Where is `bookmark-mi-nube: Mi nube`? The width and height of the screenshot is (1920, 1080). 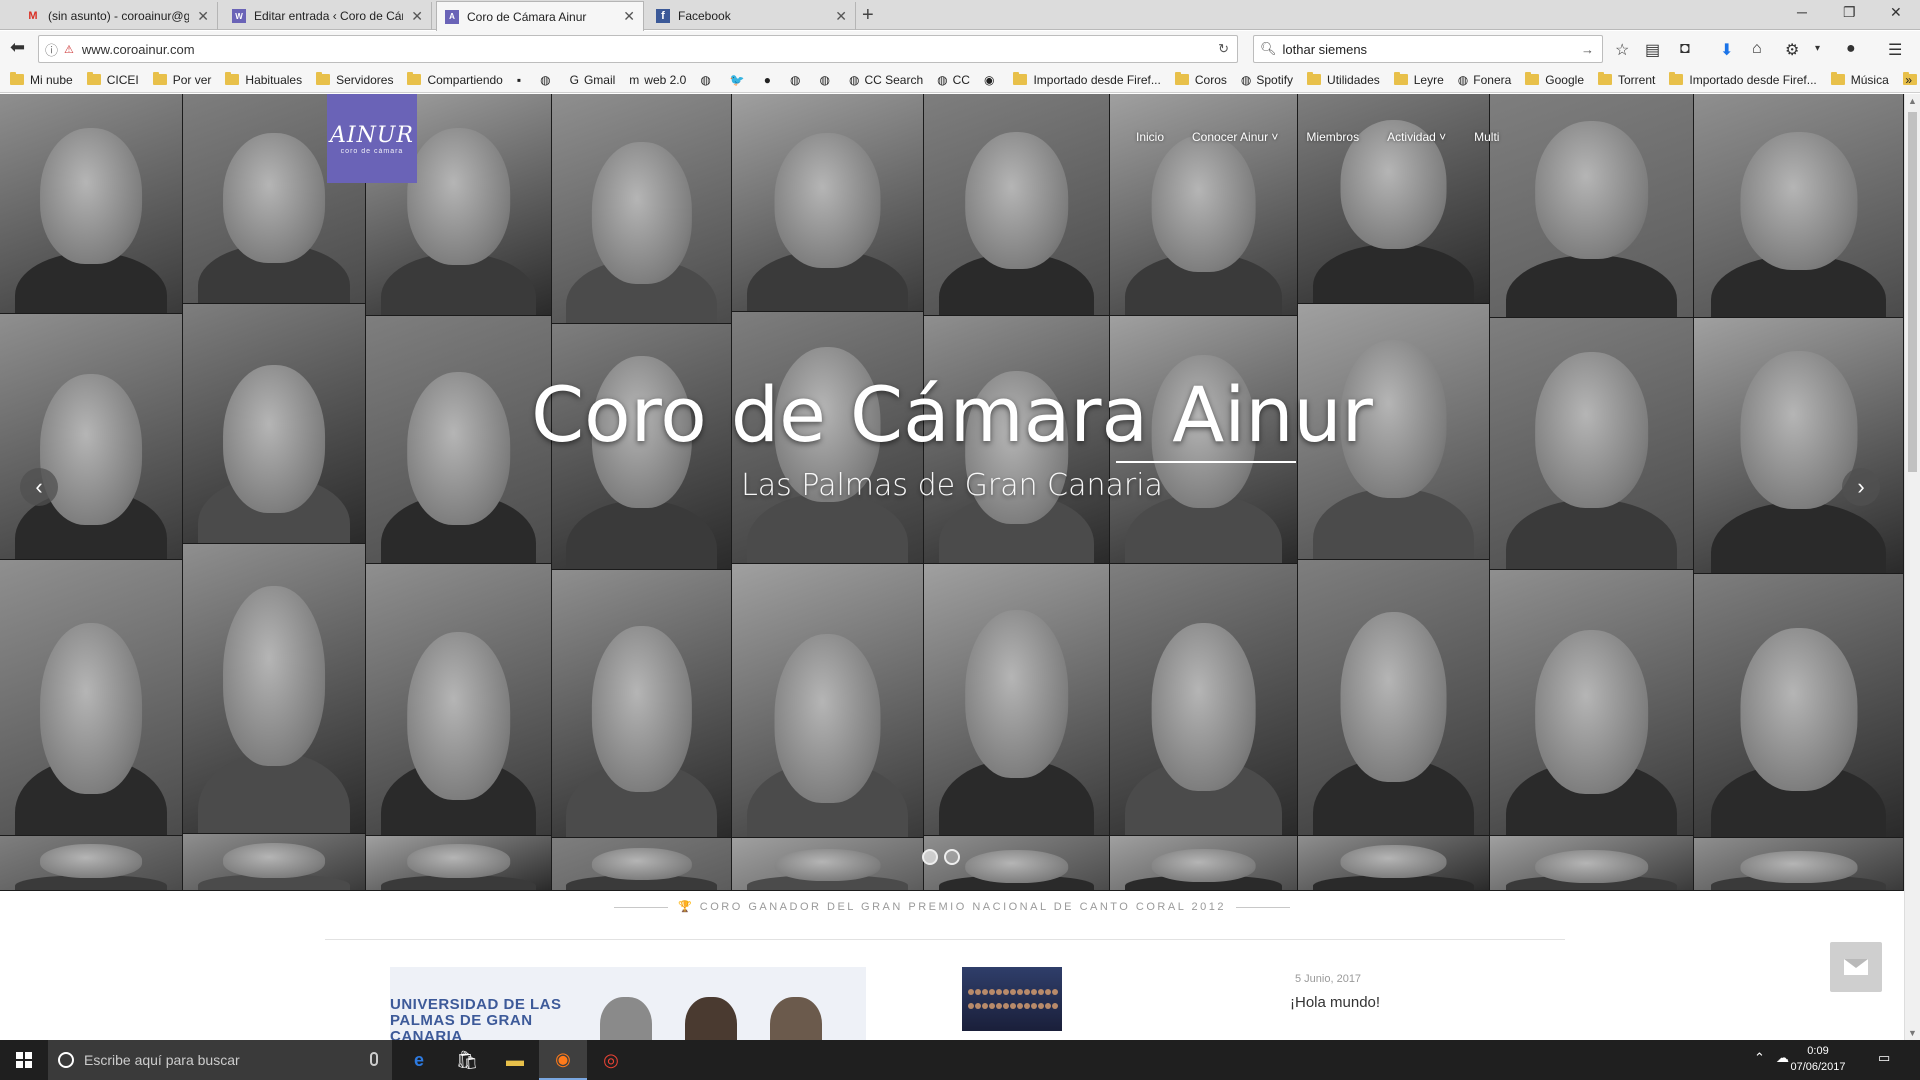 bookmark-mi-nube: Mi nube is located at coordinates (41, 79).